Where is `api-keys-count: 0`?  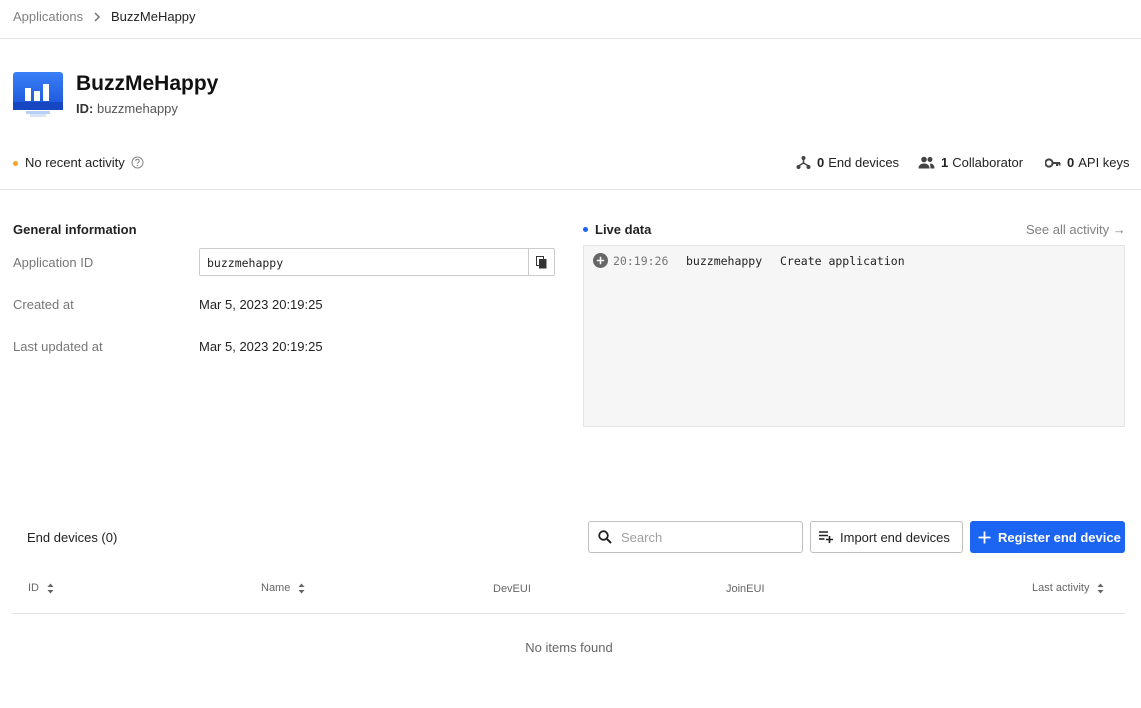
api-keys-count: 0 is located at coordinates (1071, 162).